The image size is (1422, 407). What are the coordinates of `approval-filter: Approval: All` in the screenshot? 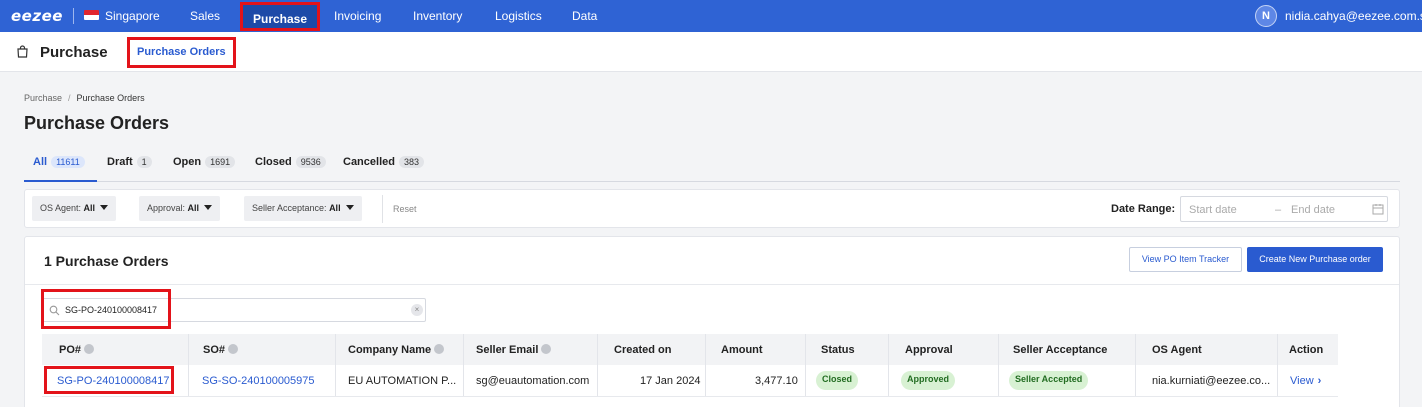 It's located at (180, 208).